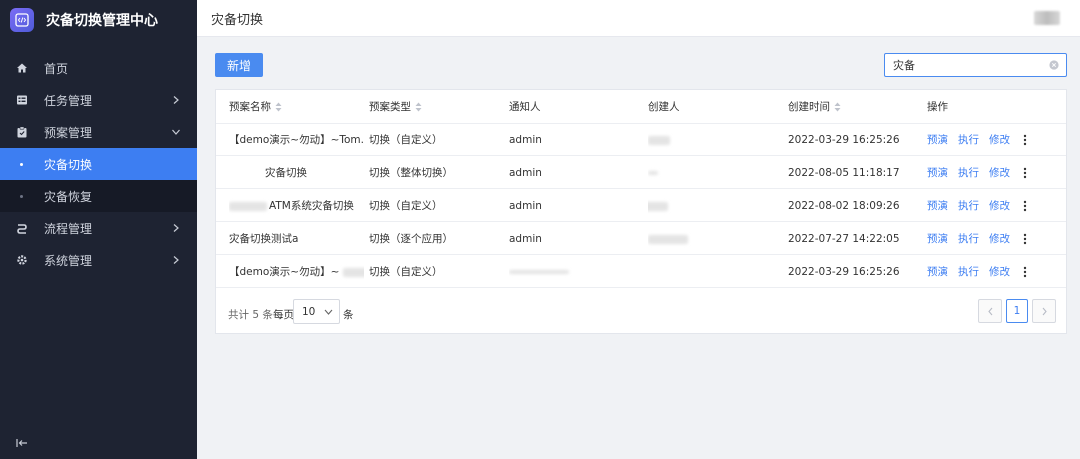  I want to click on sidebar-item-dr-restore: 灾备恢复, so click(98, 196).